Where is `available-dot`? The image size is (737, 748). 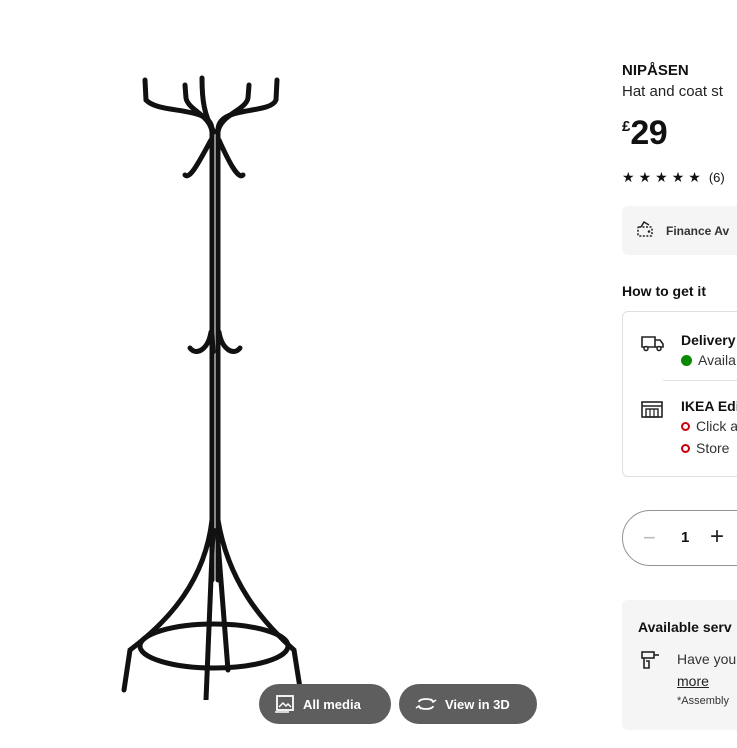
available-dot is located at coordinates (686, 360).